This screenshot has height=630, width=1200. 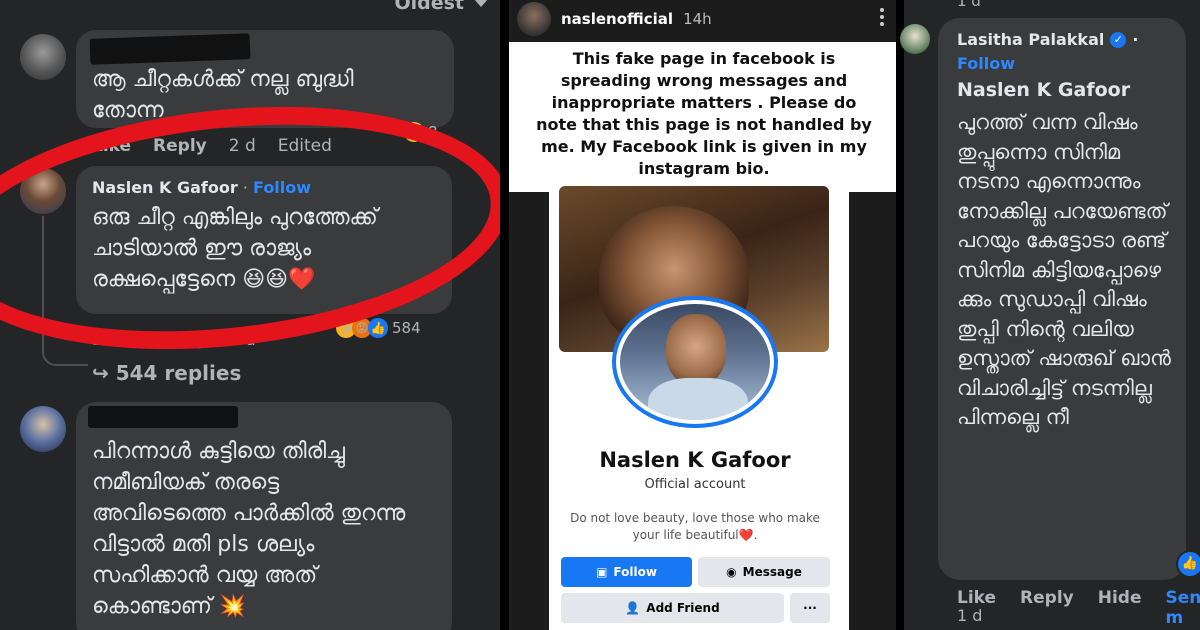 I want to click on sort-dropdown: Oldest, so click(x=441, y=7).